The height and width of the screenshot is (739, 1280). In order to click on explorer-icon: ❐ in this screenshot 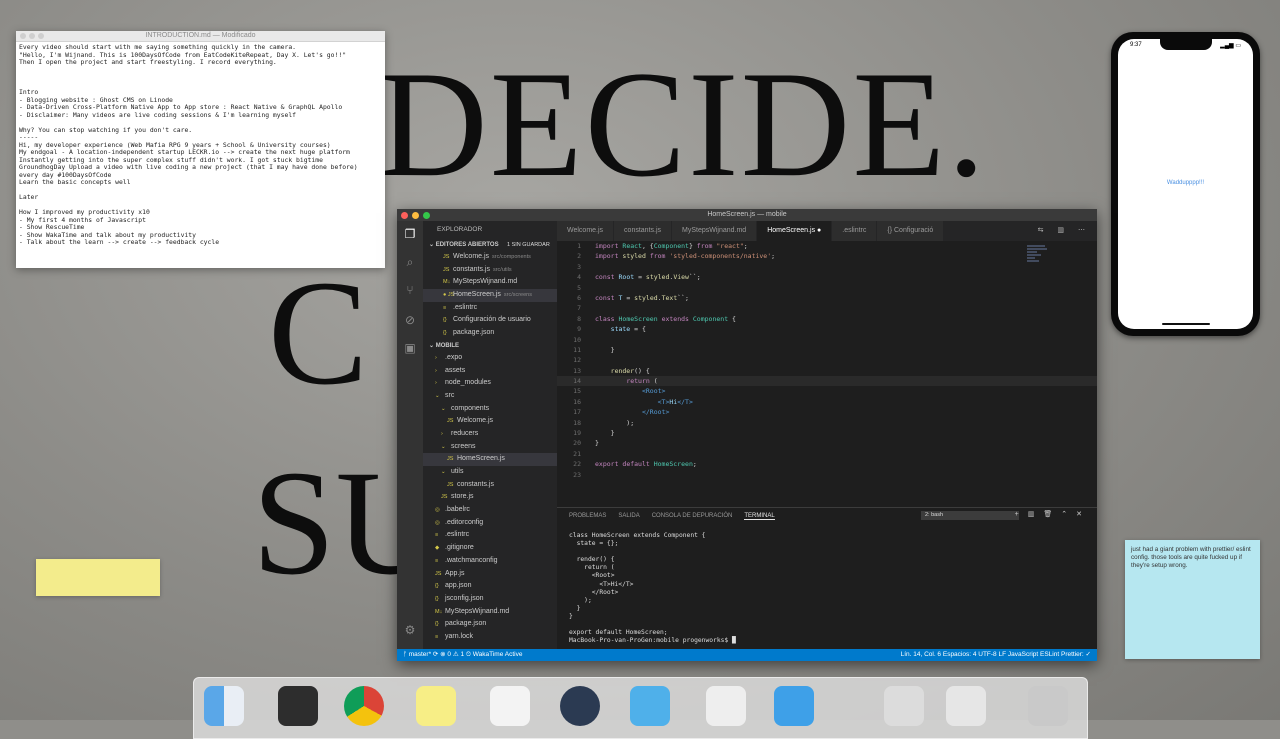, I will do `click(410, 234)`.